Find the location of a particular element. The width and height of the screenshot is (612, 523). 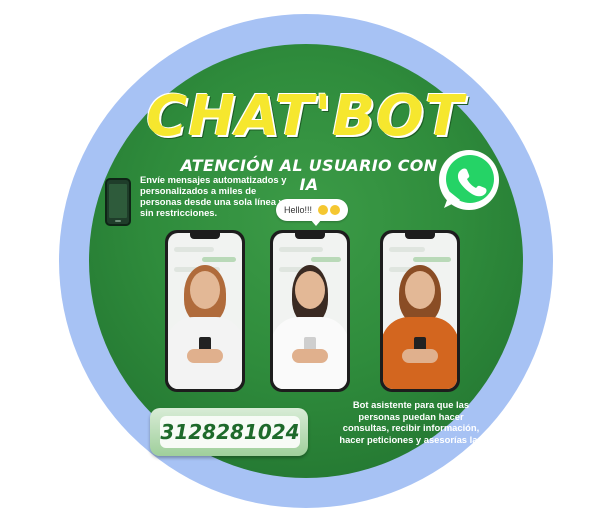

chat-bubble-text: Hello!!! is located at coordinates (298, 210).